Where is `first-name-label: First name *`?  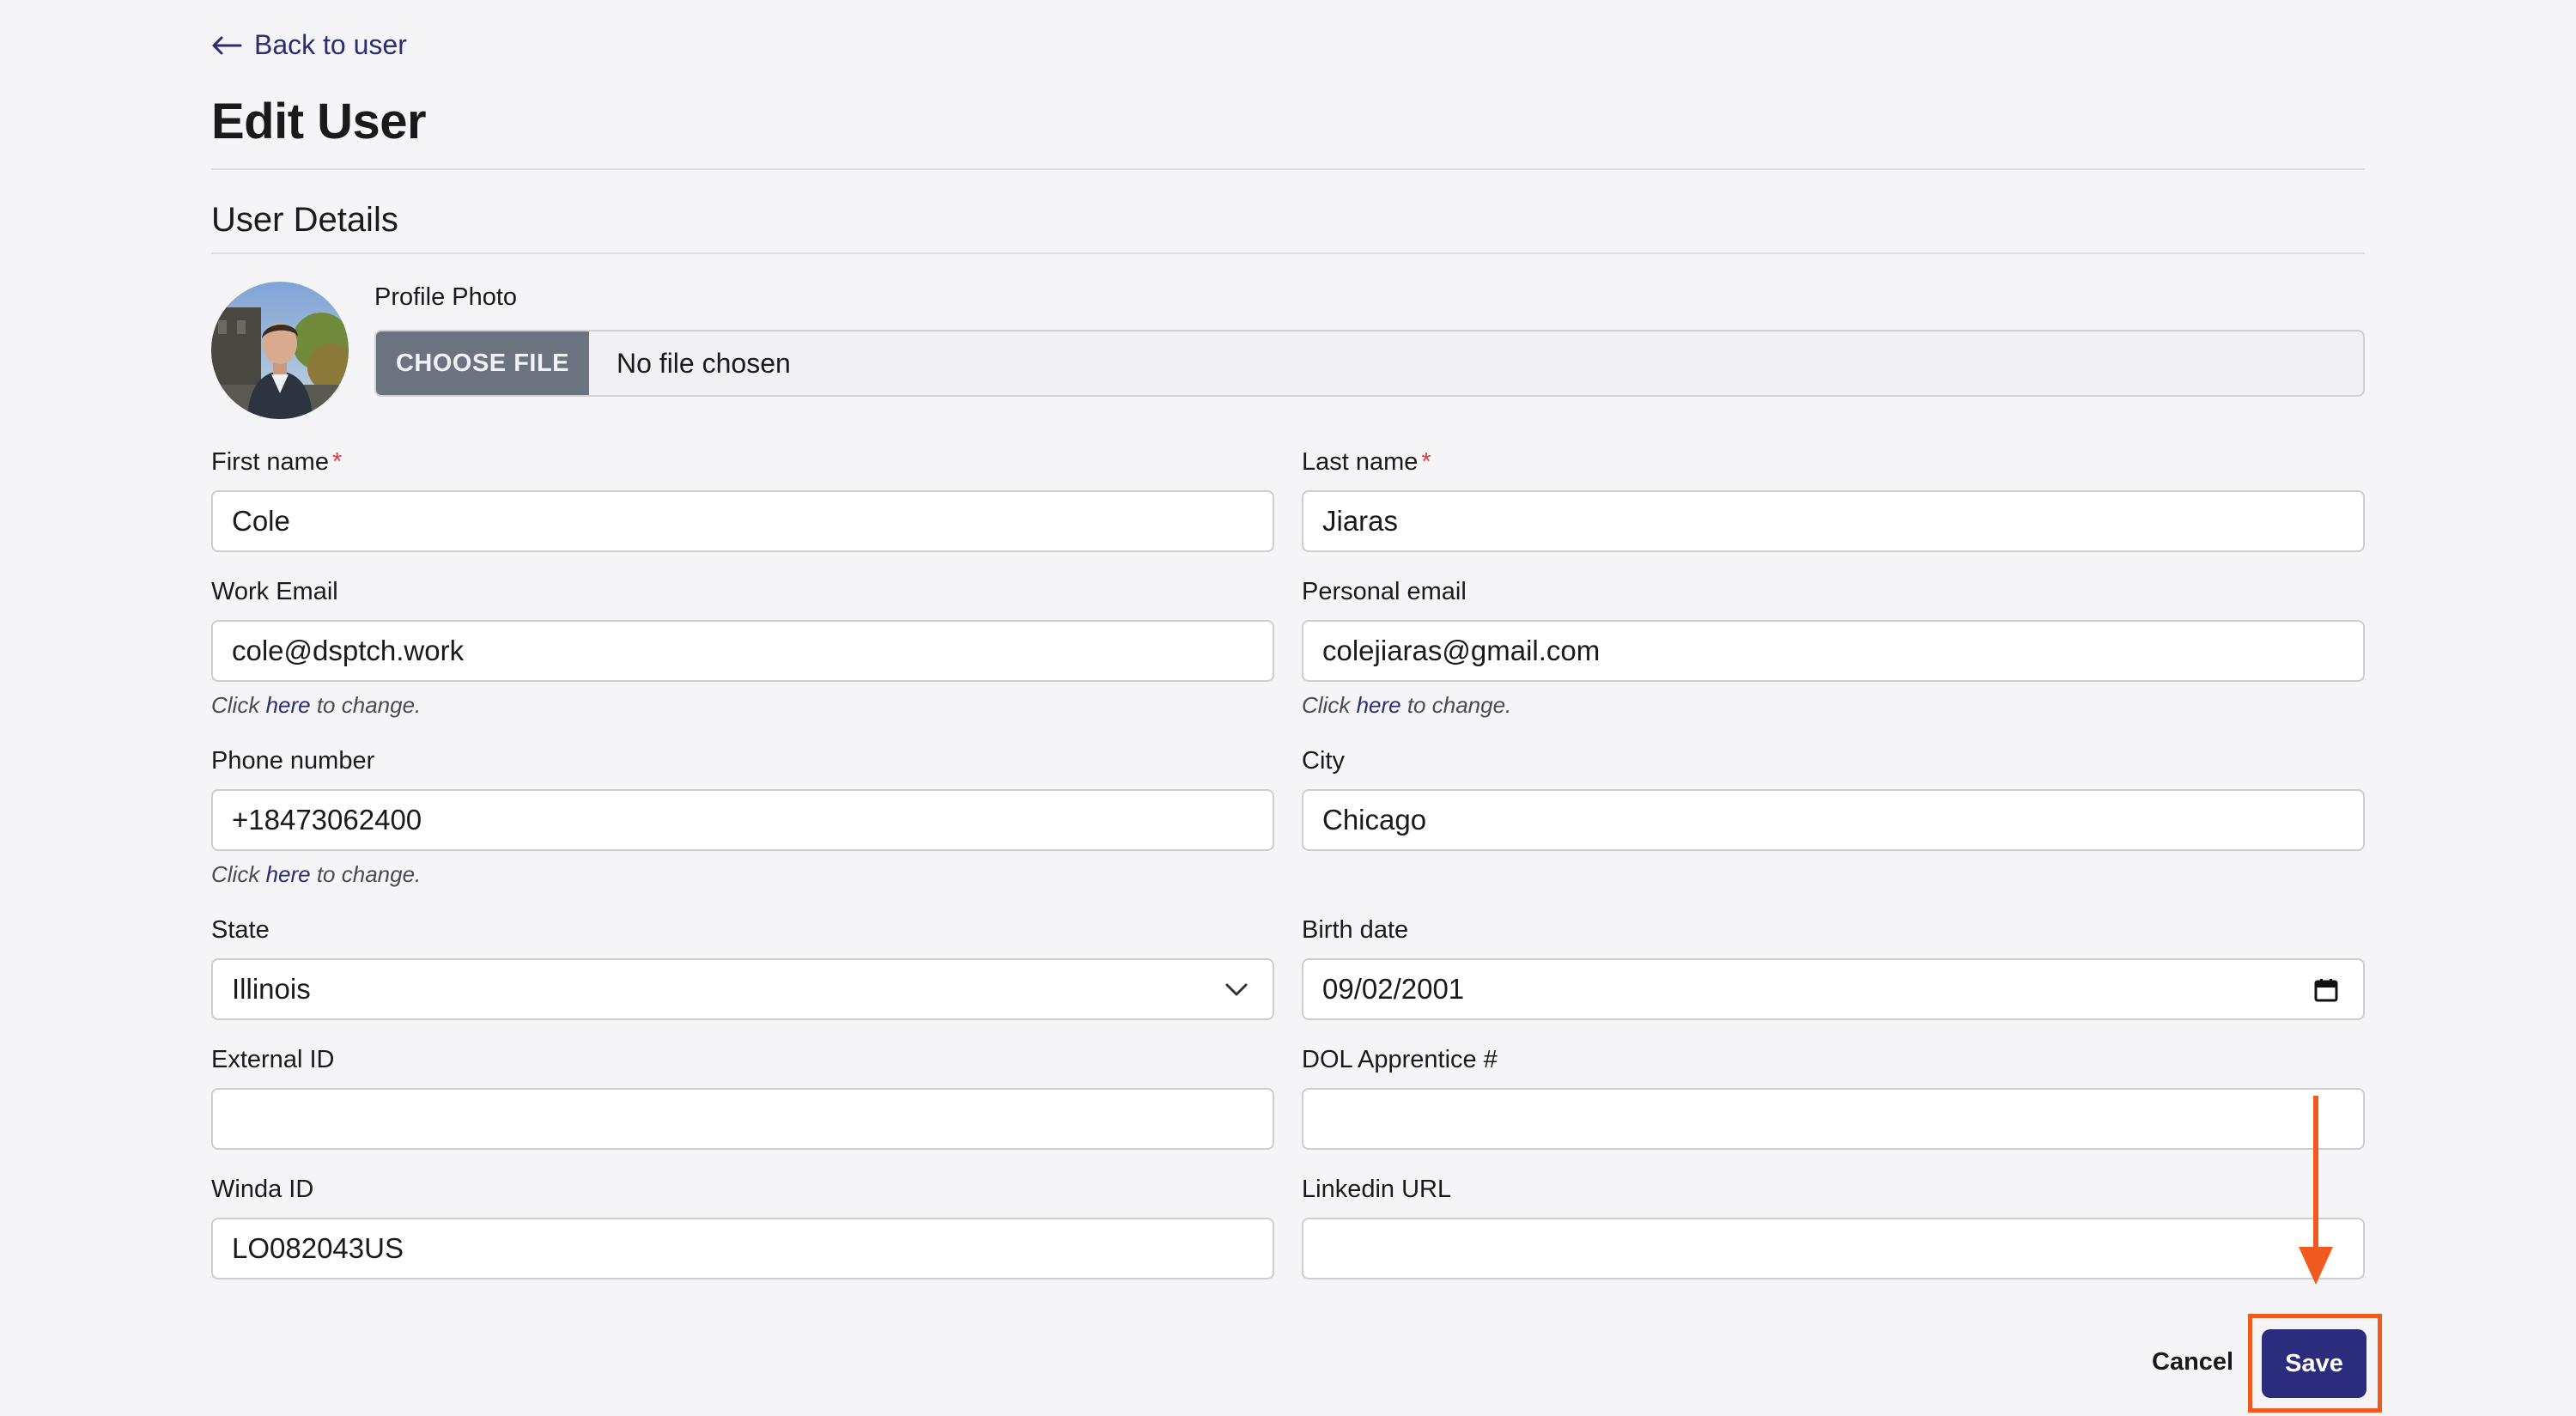
first-name-label: First name * is located at coordinates (277, 462).